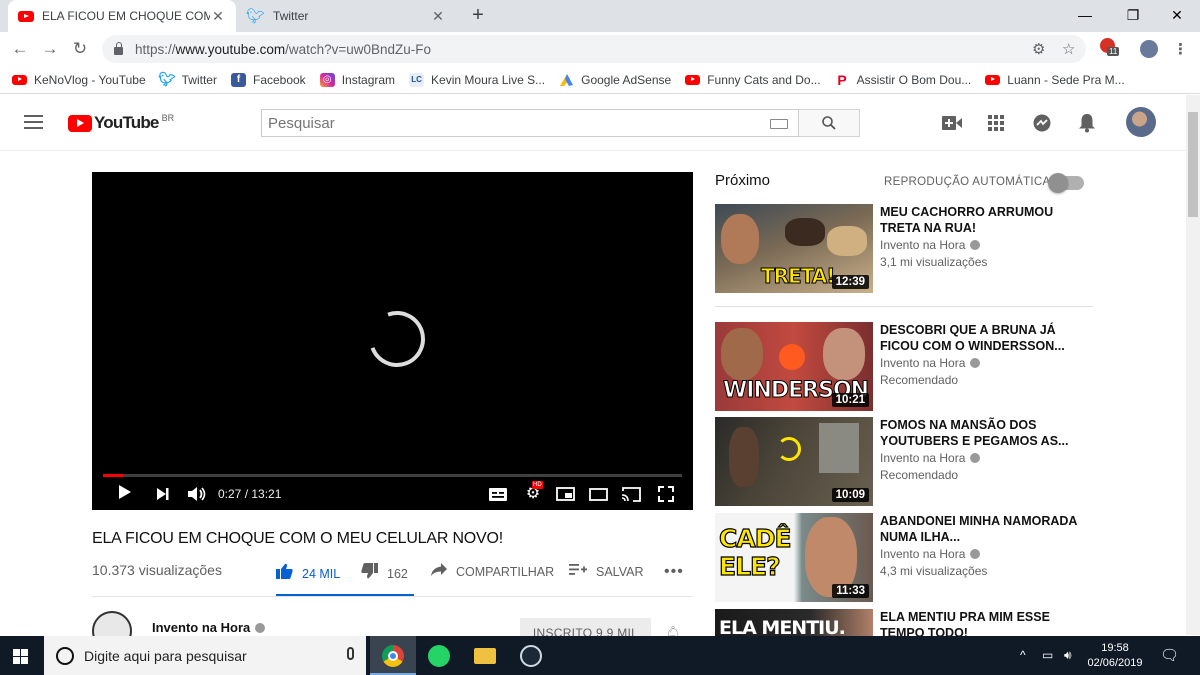 The image size is (1200, 675). I want to click on clock-date: 02/06/2019, so click(1115, 663).